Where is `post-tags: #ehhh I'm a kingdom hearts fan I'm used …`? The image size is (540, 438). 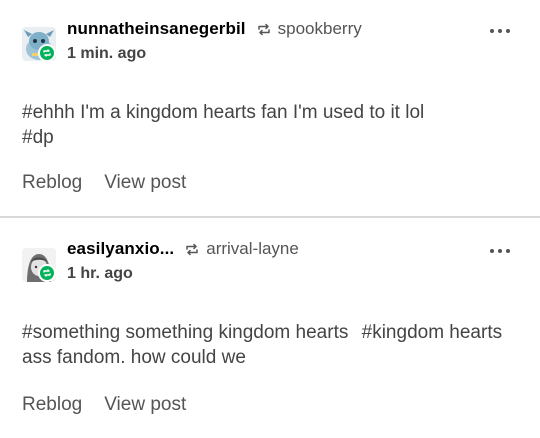
post-tags: #ehhh I'm a kingdom hearts fan I'm used … is located at coordinates (272, 125).